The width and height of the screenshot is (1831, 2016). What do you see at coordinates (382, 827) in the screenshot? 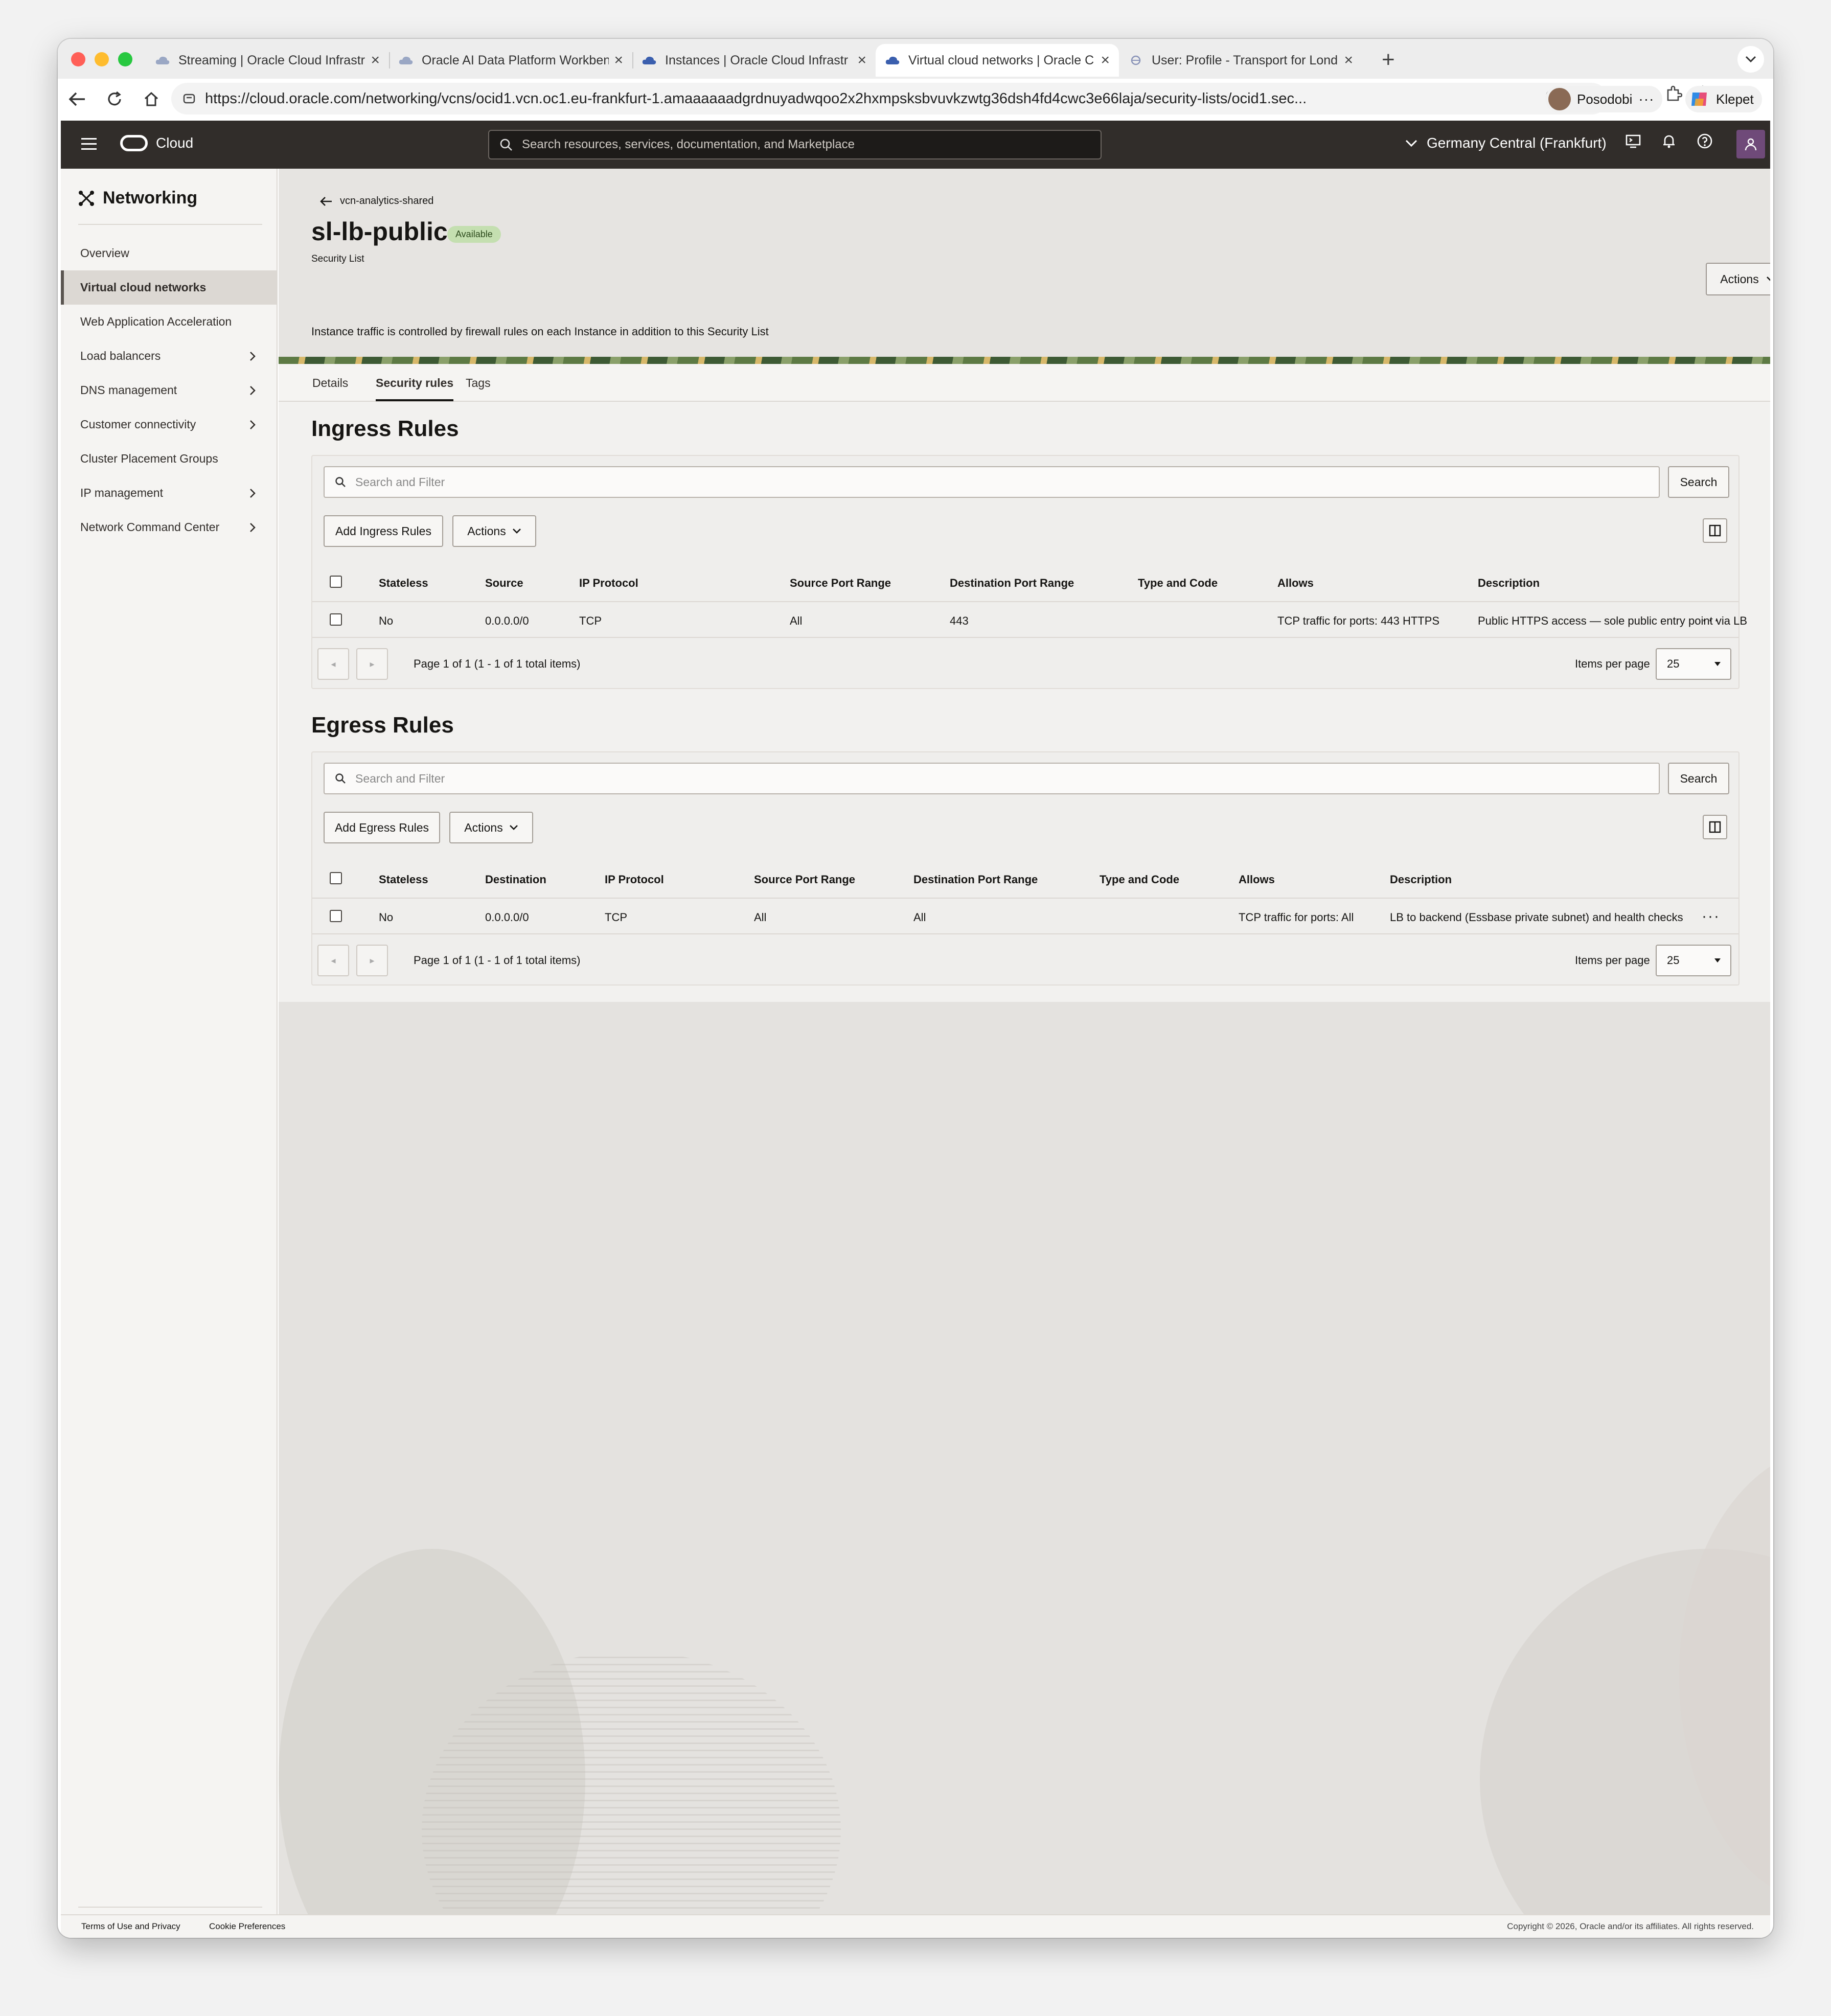
I see `add-rules-button: Add Egress Rules` at bounding box center [382, 827].